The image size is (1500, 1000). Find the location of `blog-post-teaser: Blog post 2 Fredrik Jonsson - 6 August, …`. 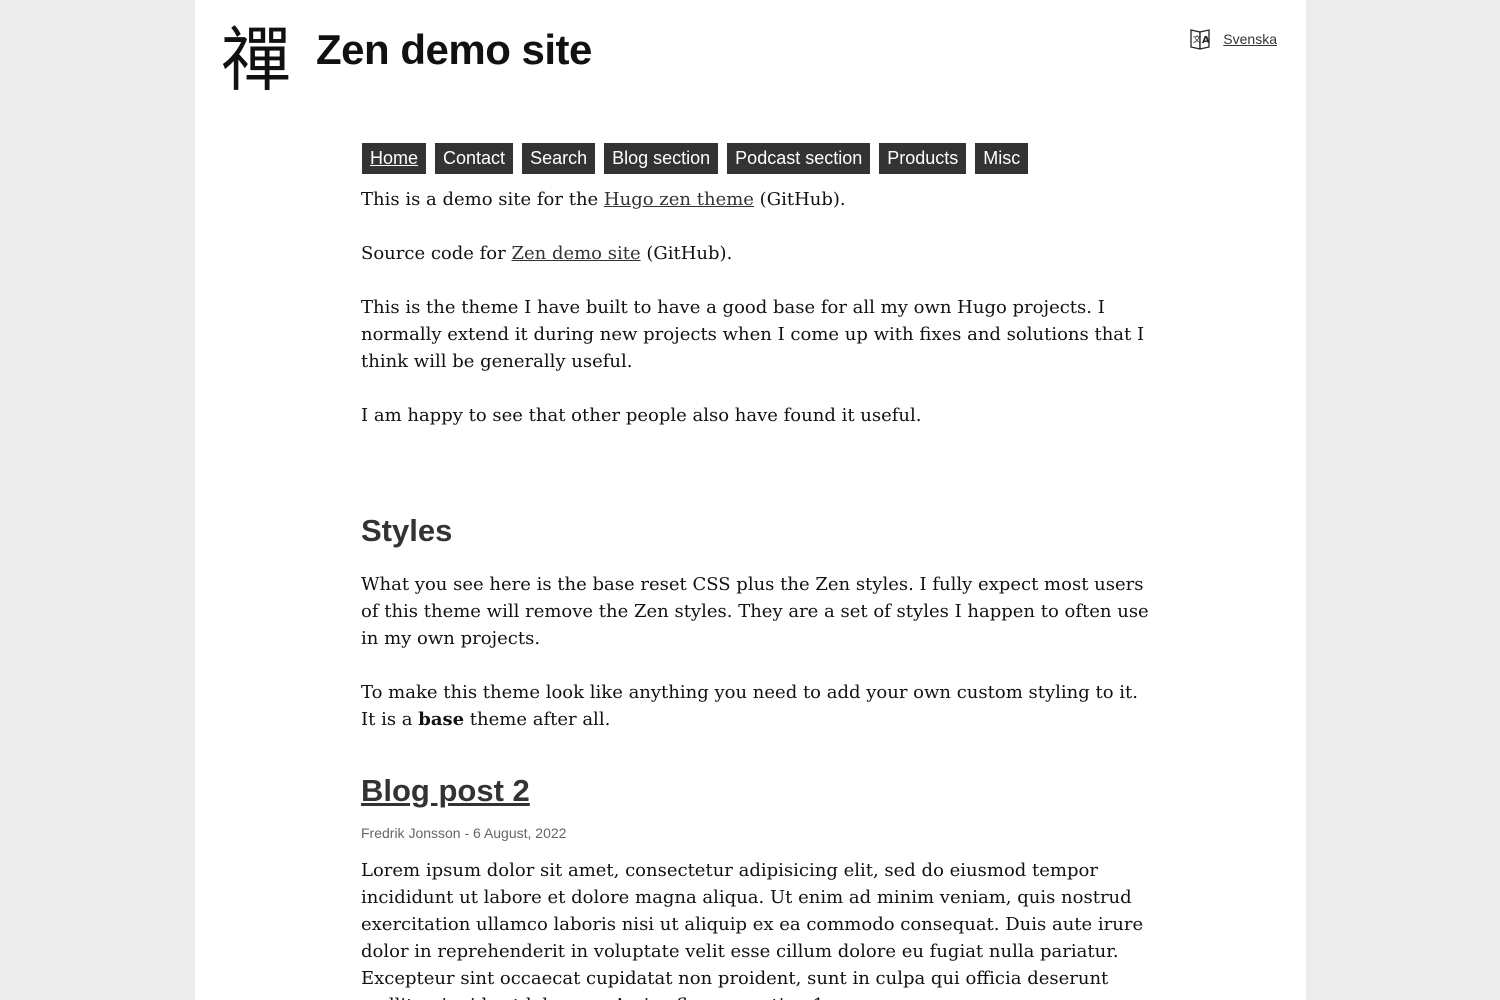

blog-post-teaser: Blog post 2 Fredrik Jonsson - 6 August, … is located at coordinates (756, 885).